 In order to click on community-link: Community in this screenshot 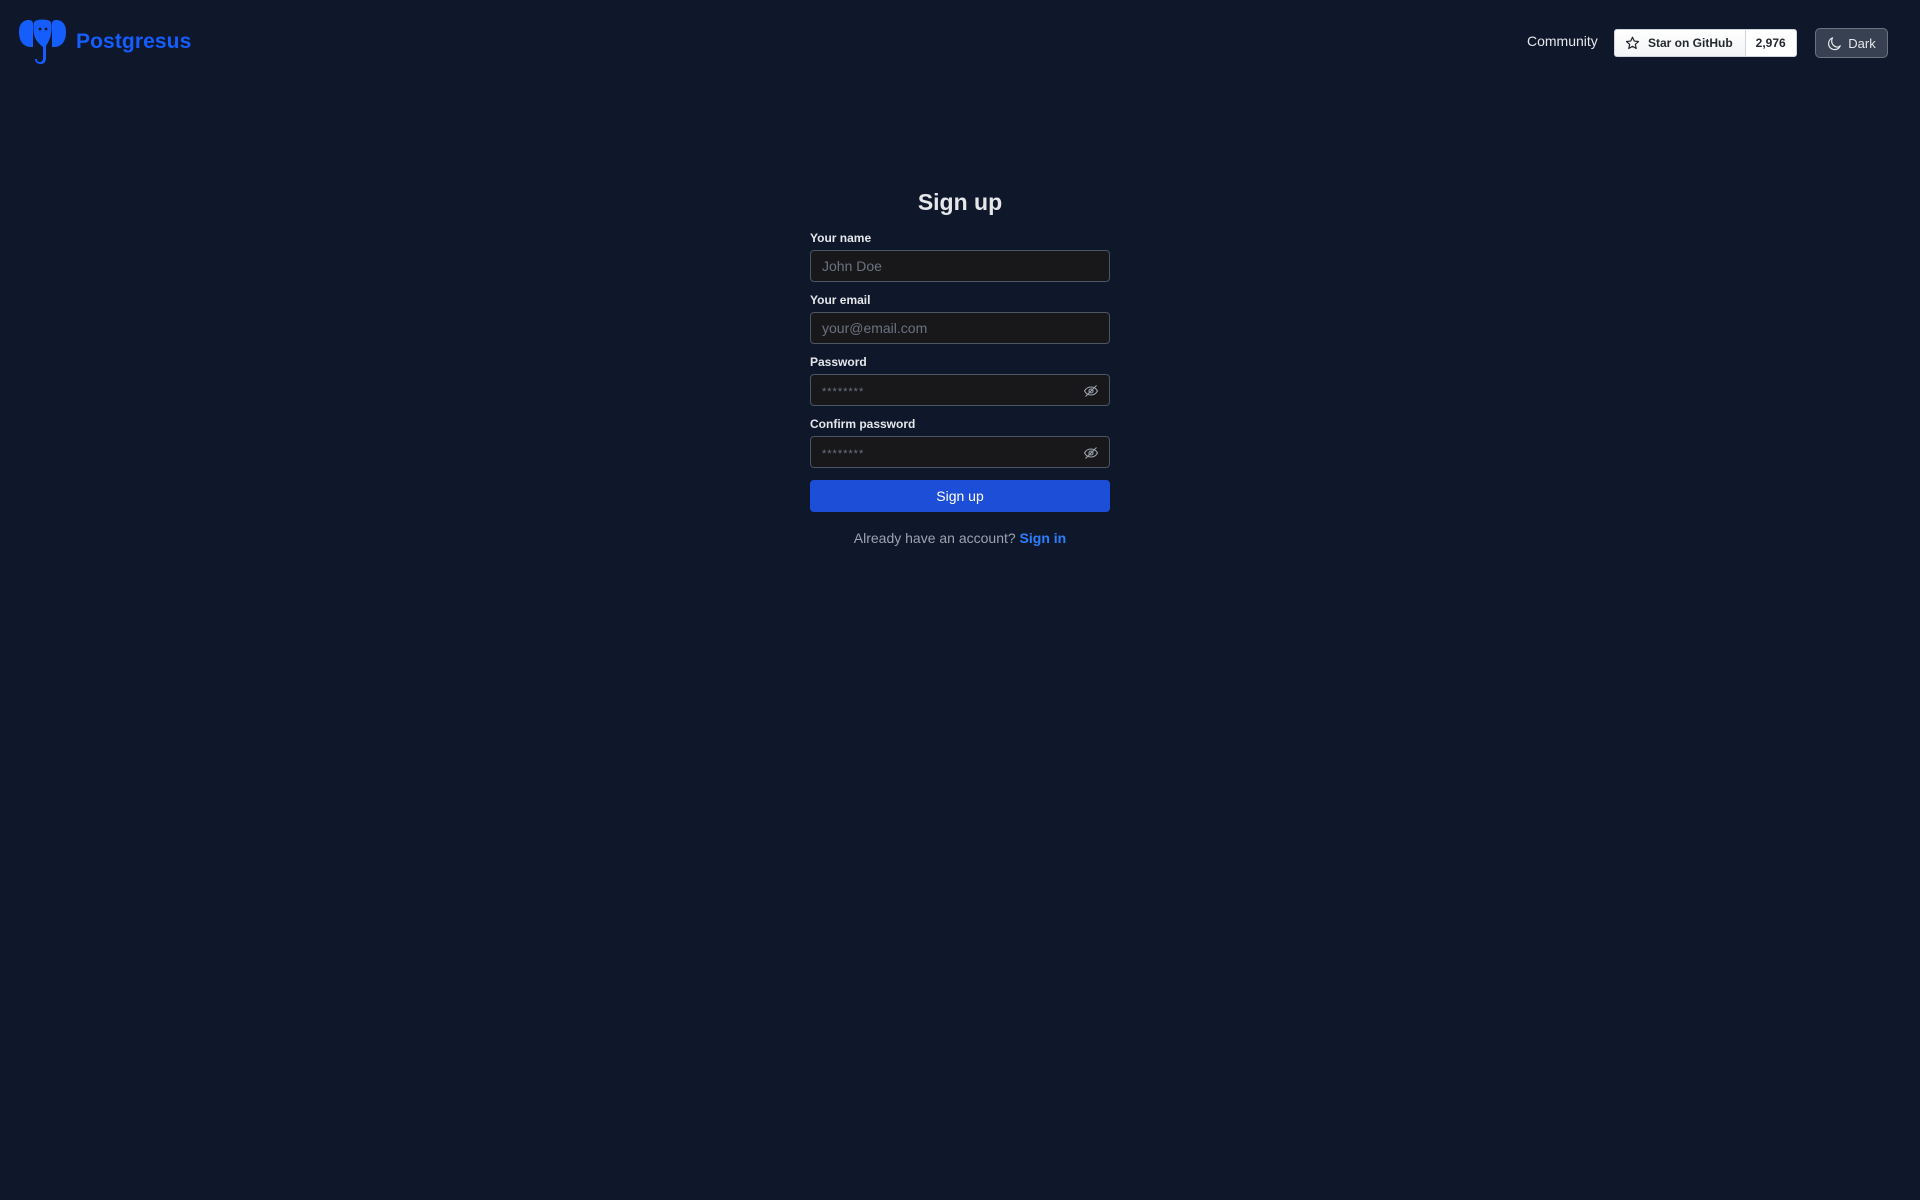, I will do `click(1562, 41)`.